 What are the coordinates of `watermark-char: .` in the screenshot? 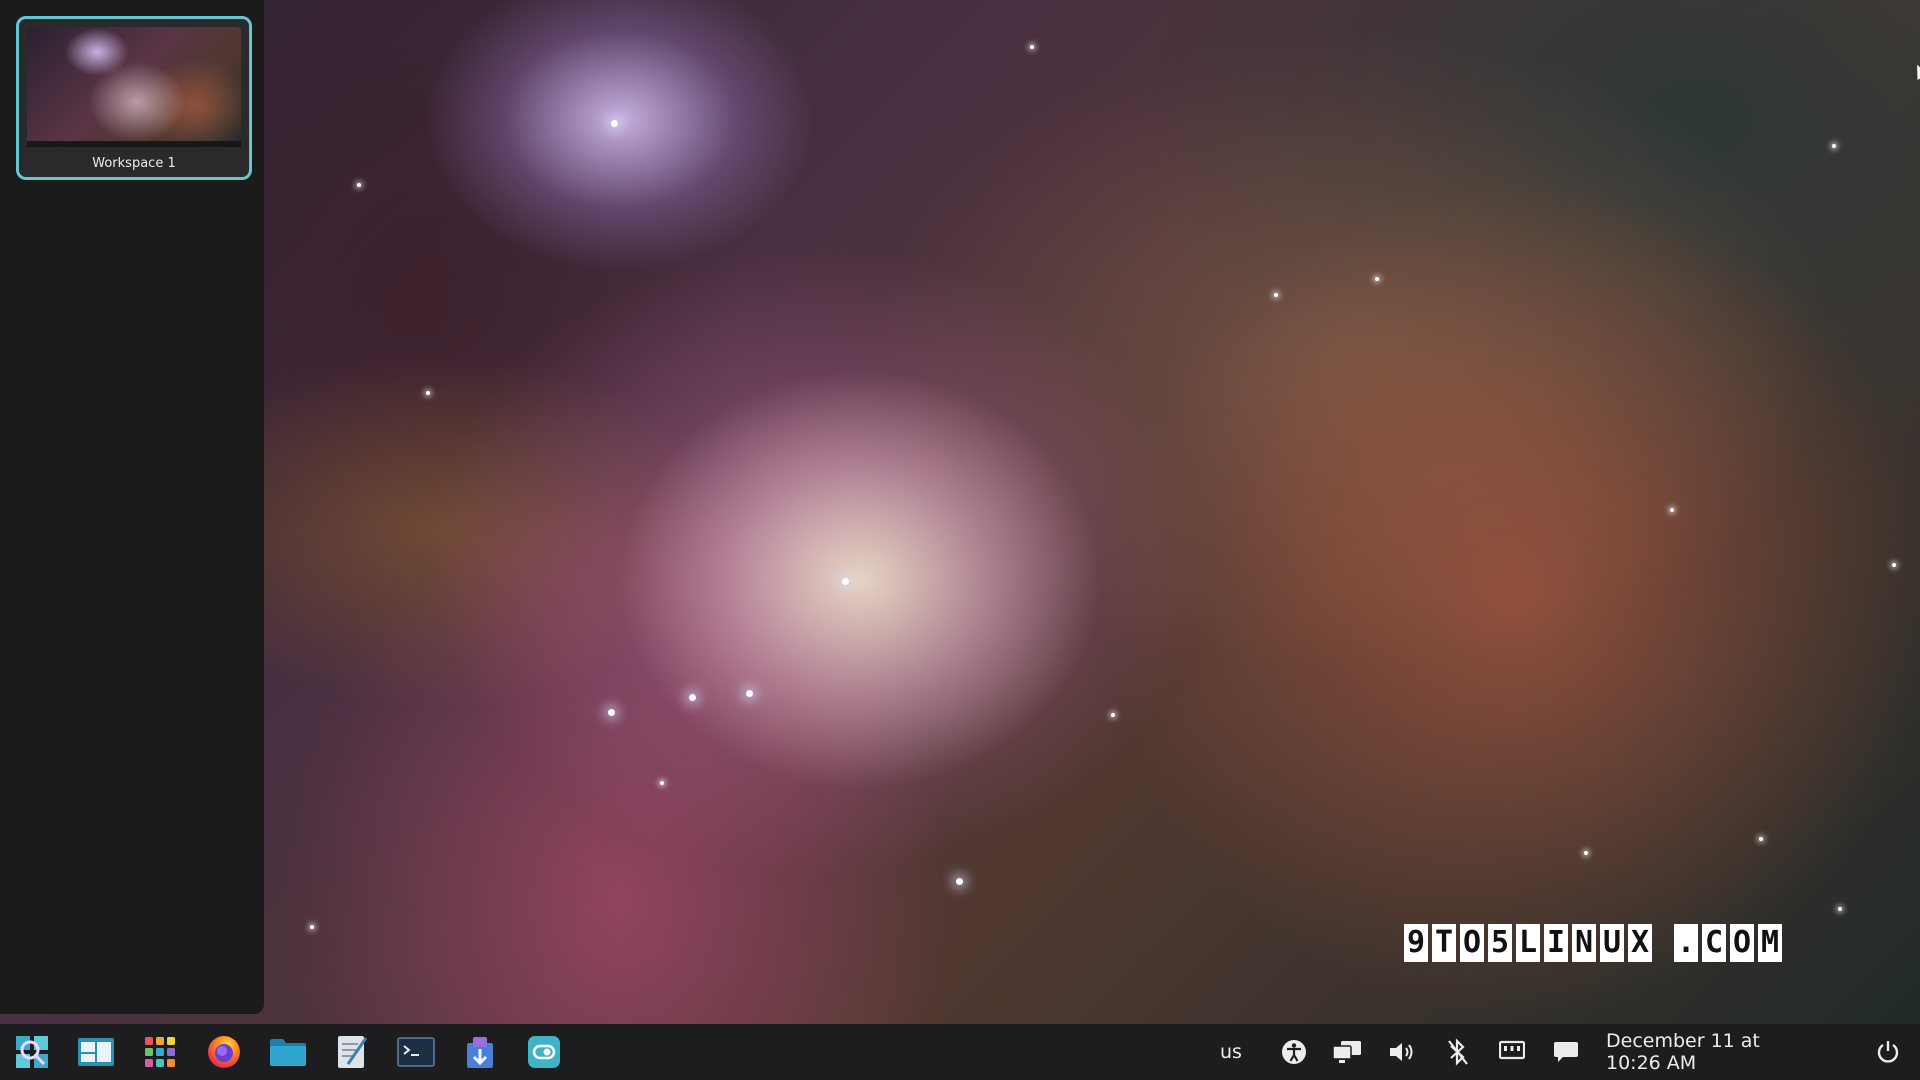 It's located at (1686, 943).